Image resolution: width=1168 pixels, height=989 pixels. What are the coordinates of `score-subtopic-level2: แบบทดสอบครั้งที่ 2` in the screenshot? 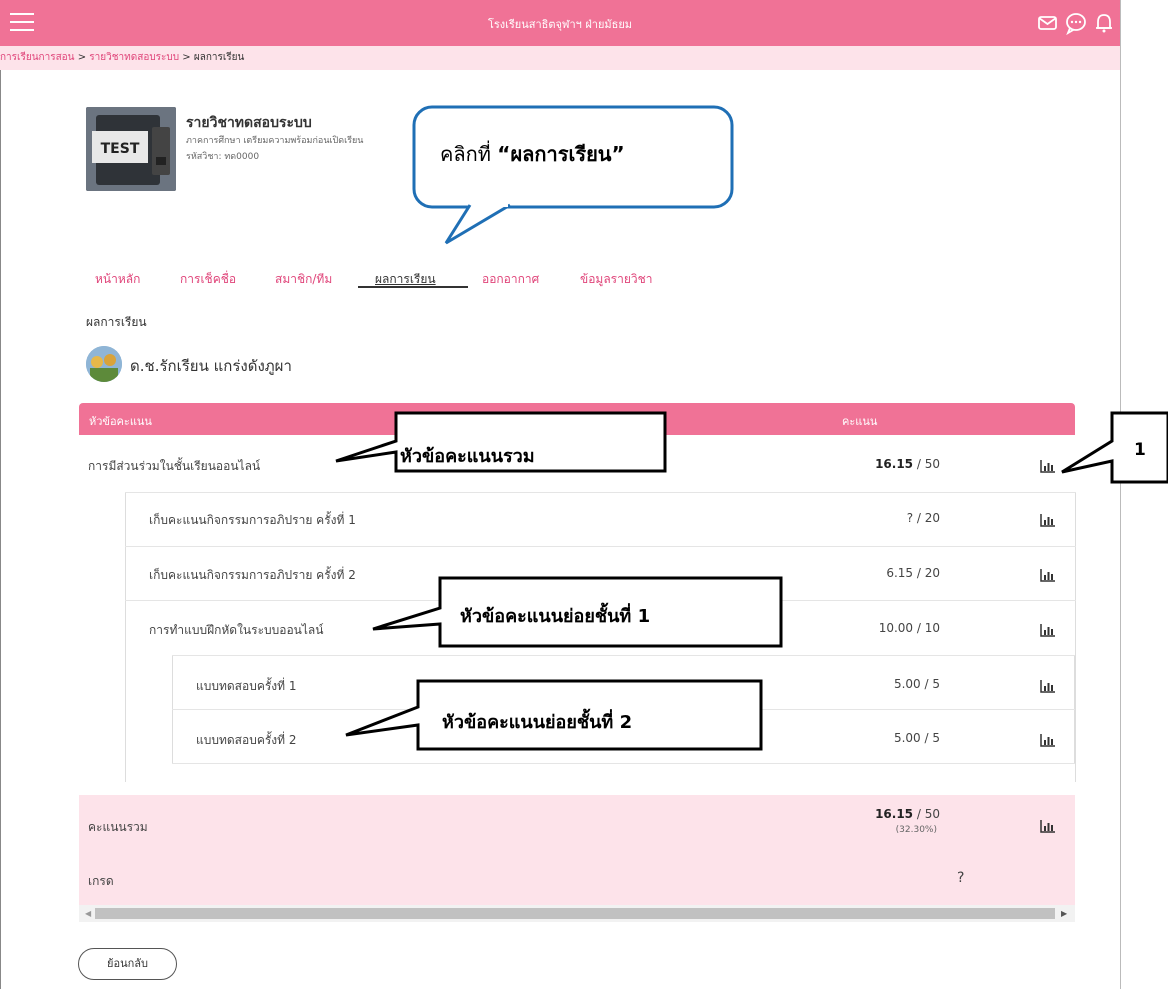 It's located at (246, 740).